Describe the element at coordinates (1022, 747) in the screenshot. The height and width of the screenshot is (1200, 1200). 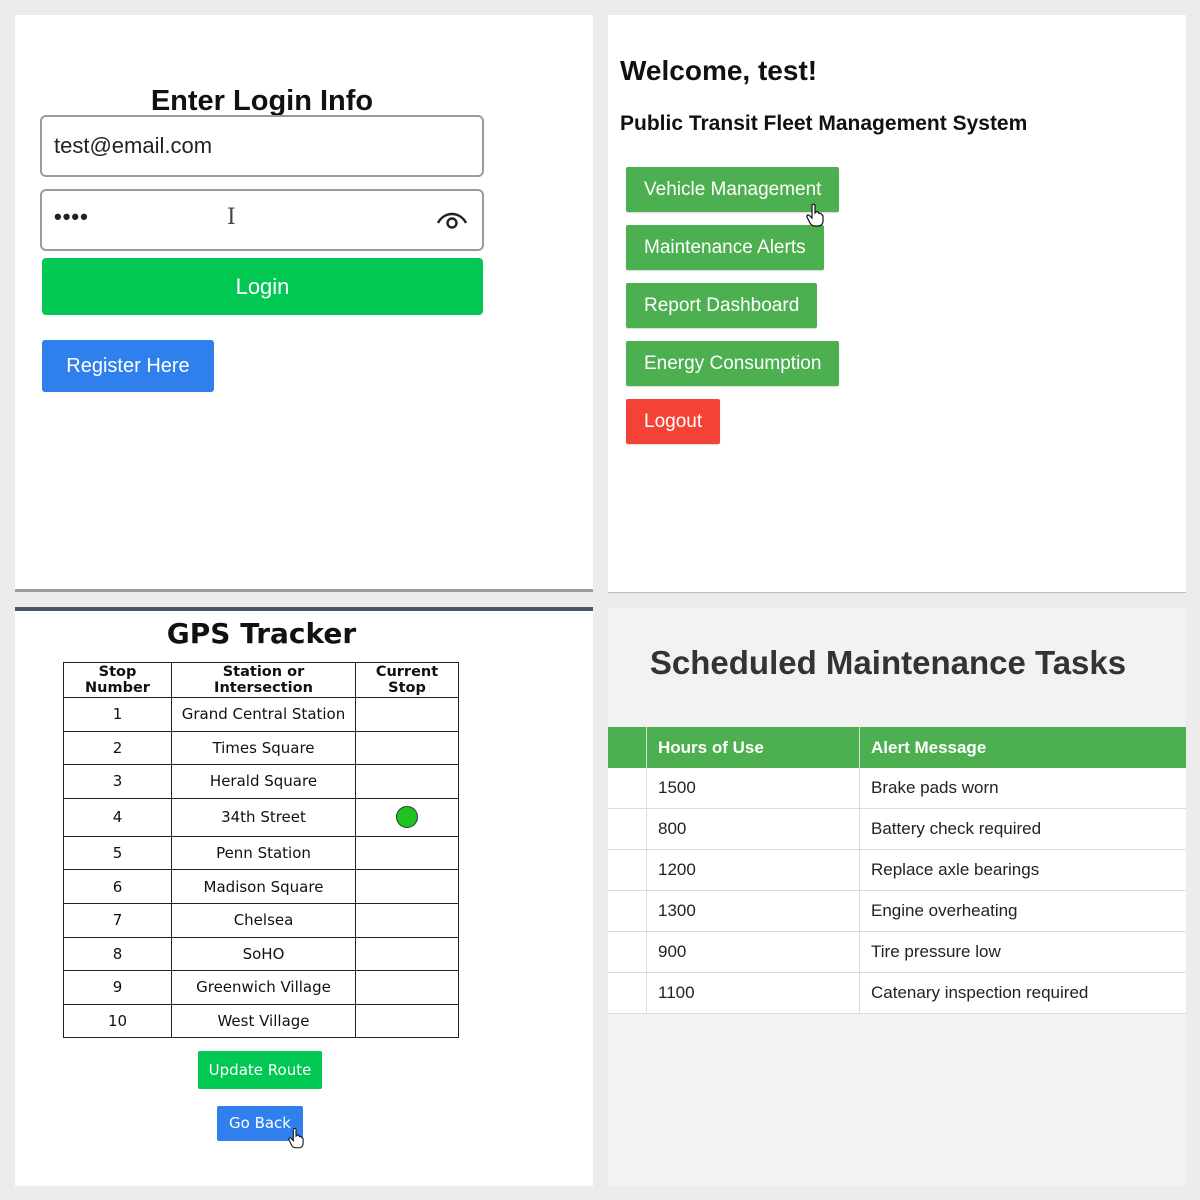
I see `header-alert-message: Alert Message` at that location.